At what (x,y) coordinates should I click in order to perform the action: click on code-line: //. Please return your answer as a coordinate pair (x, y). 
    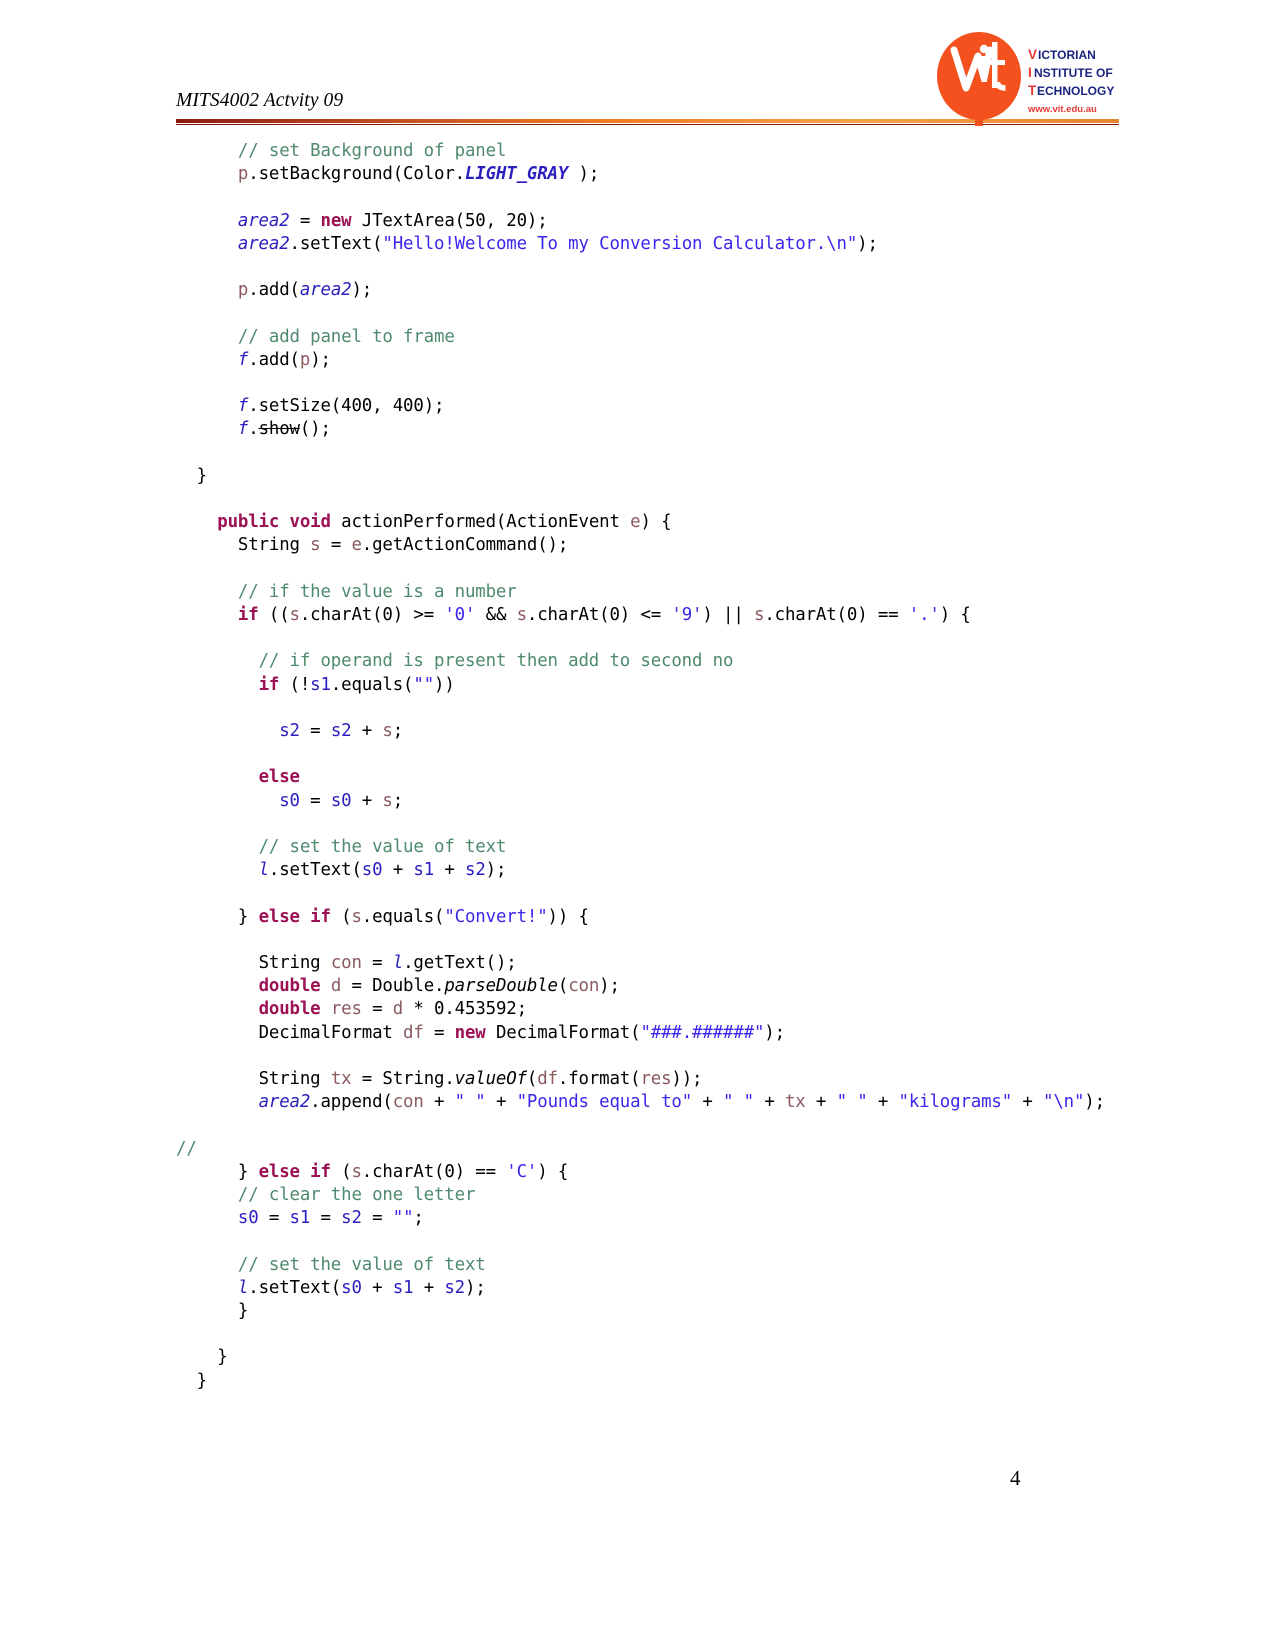
    Looking at the image, I should click on (681, 1149).